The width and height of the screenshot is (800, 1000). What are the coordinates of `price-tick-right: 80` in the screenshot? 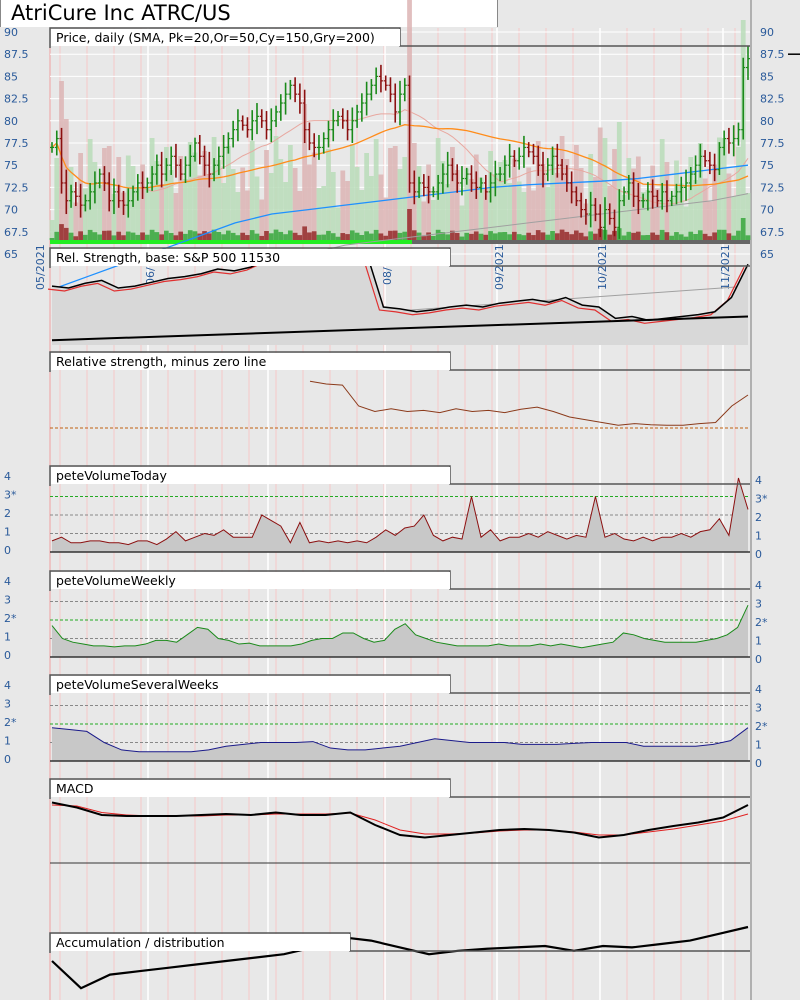 It's located at (767, 121).